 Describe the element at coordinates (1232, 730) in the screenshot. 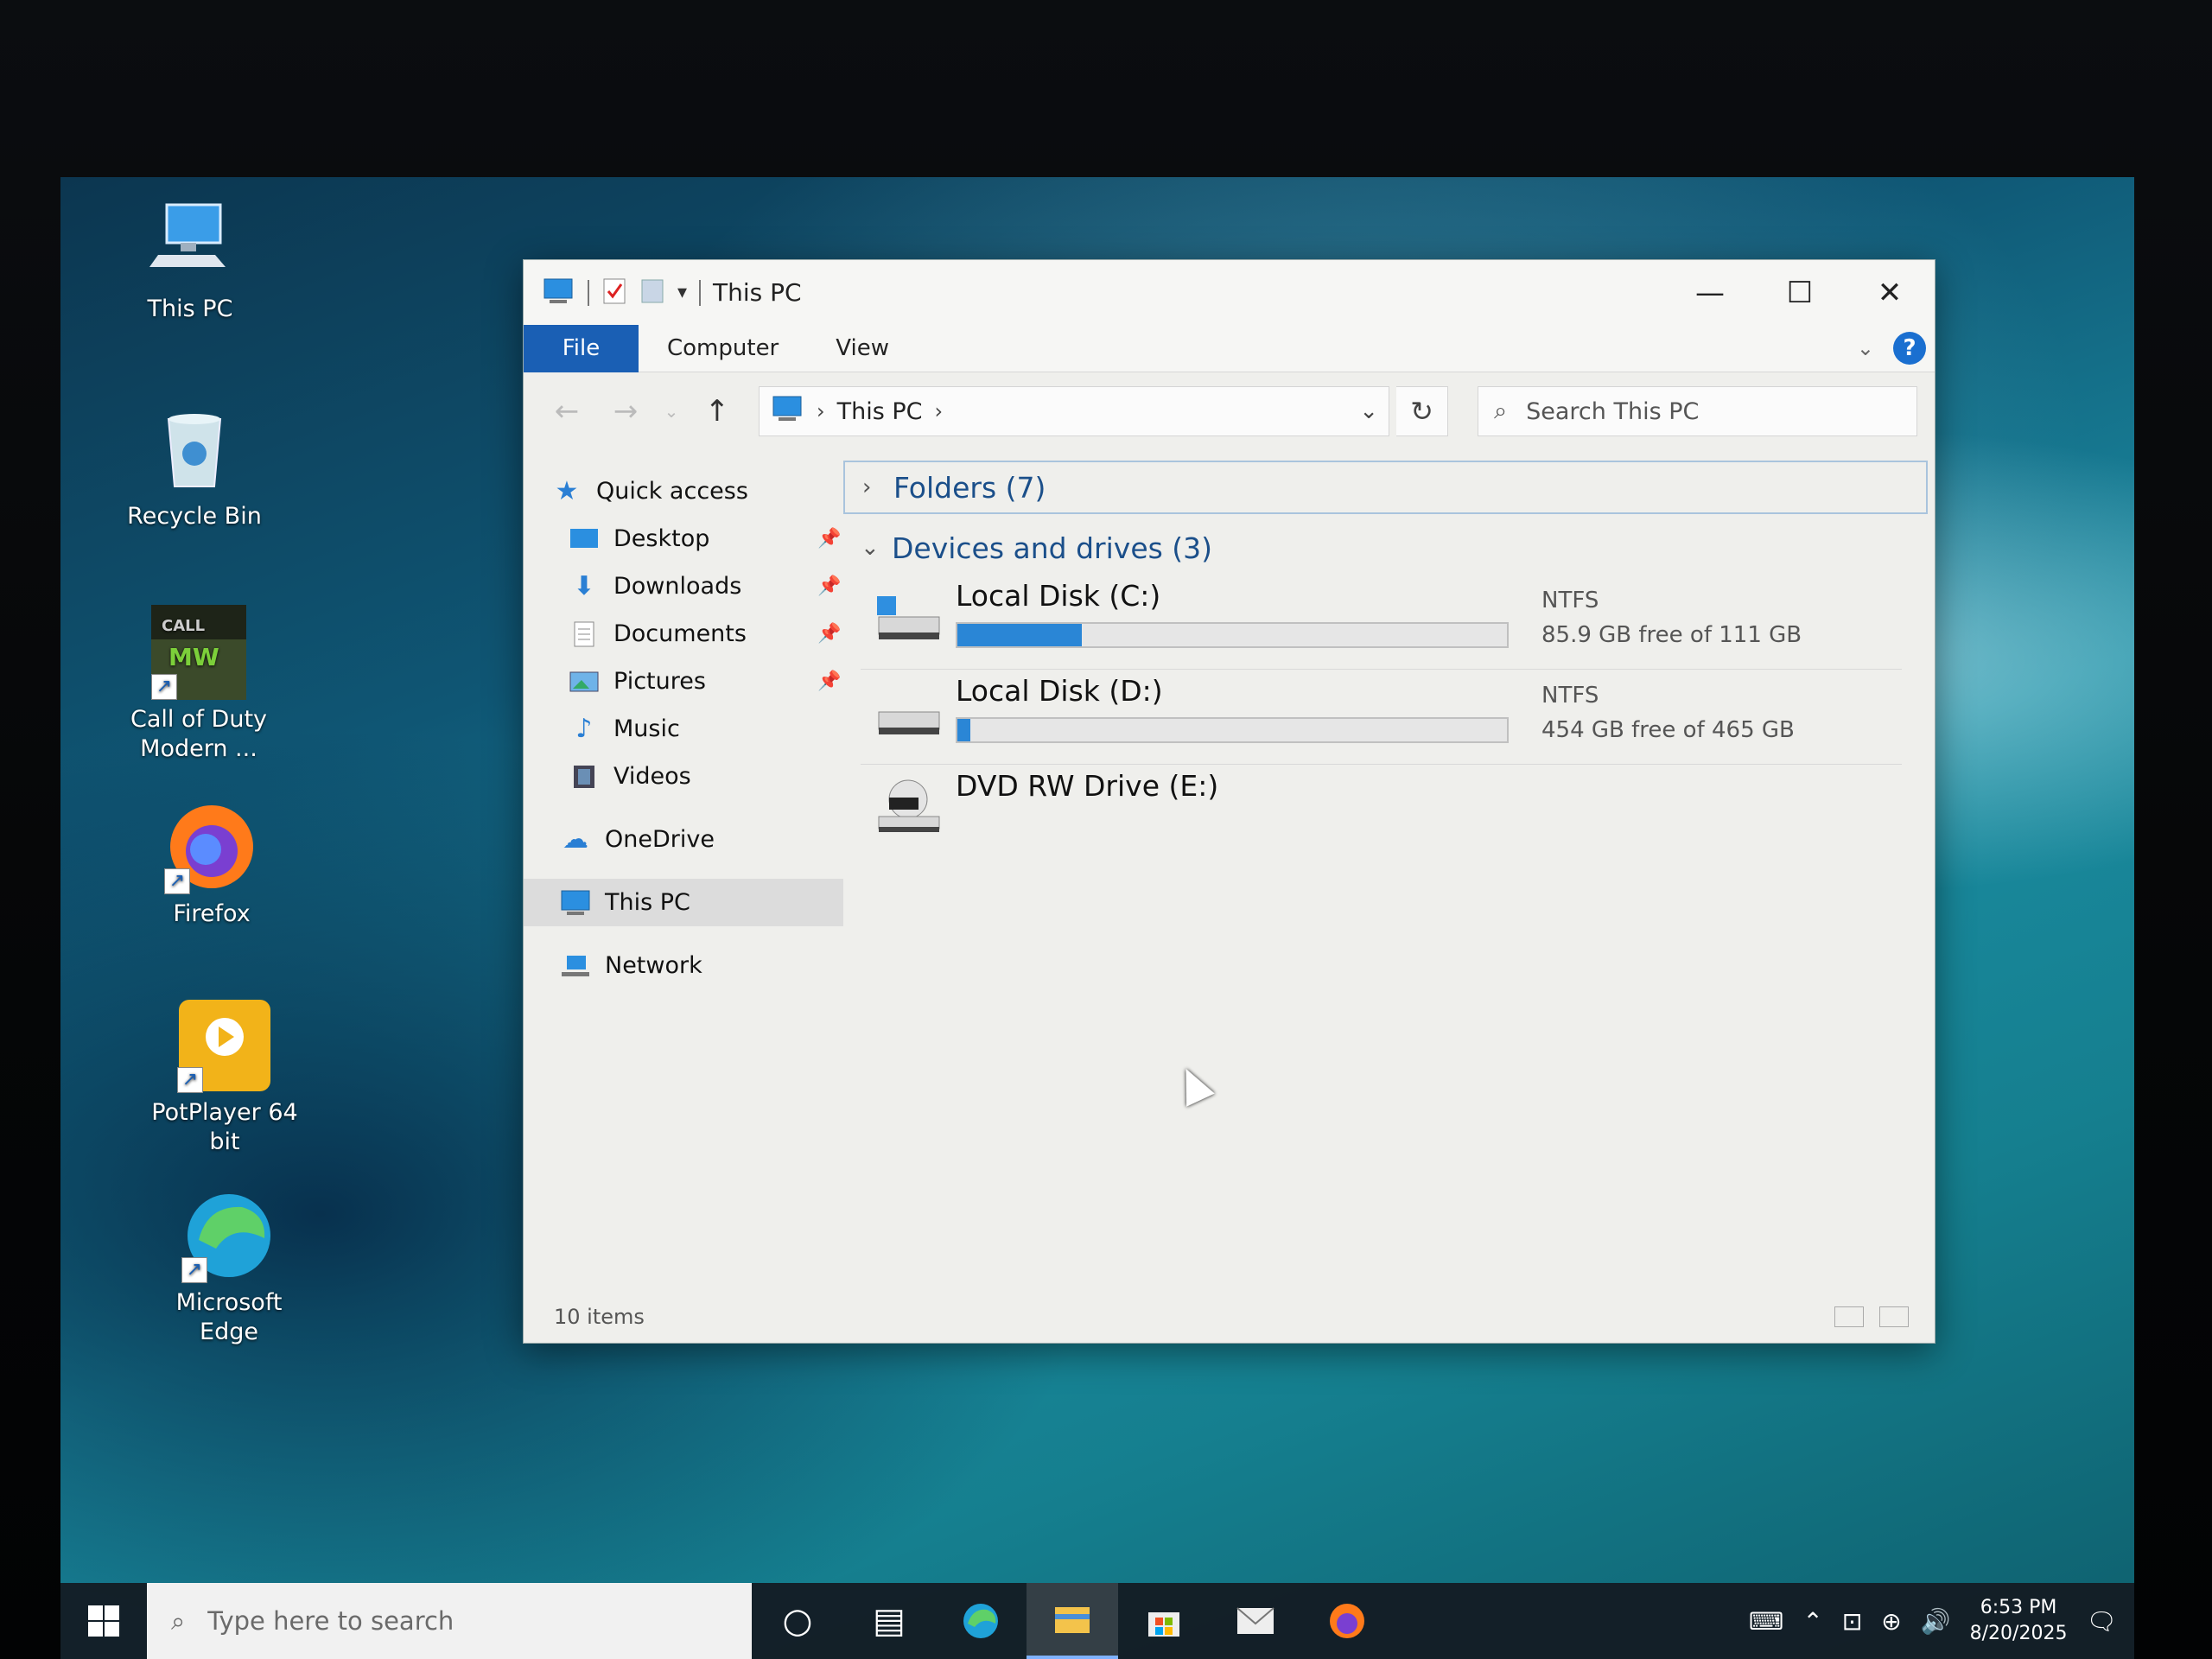

I see `drive-usage-bar` at that location.